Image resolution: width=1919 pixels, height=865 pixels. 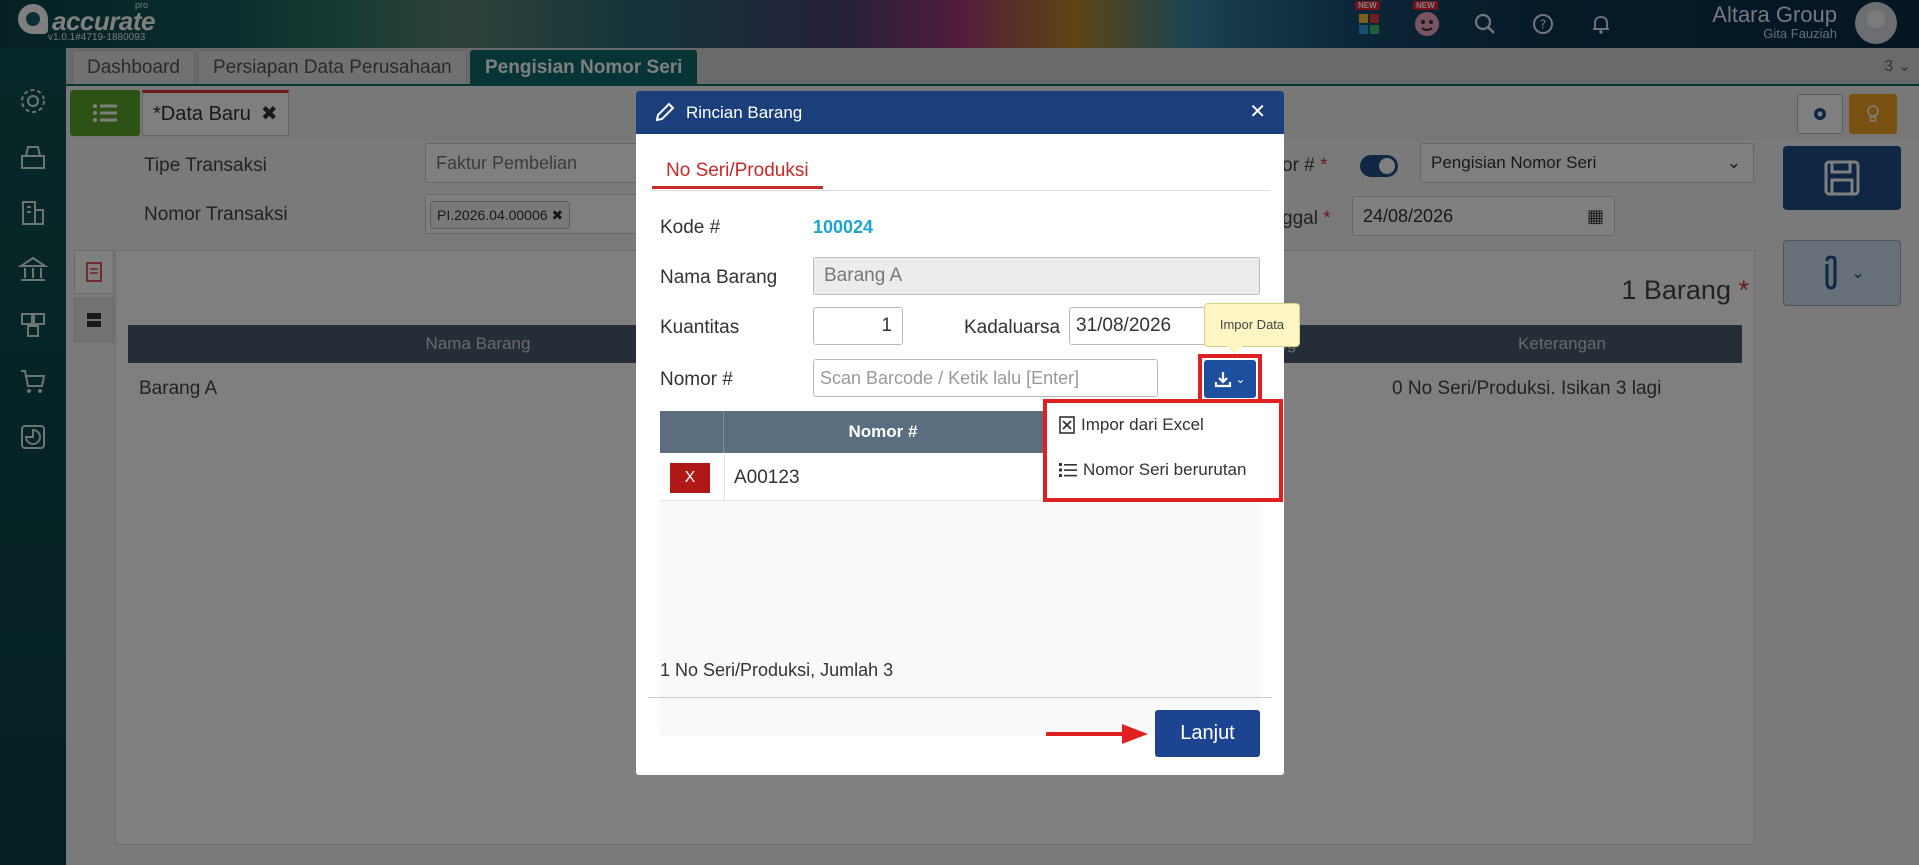 I want to click on serial-col-nomor: Nomor #, so click(x=883, y=431).